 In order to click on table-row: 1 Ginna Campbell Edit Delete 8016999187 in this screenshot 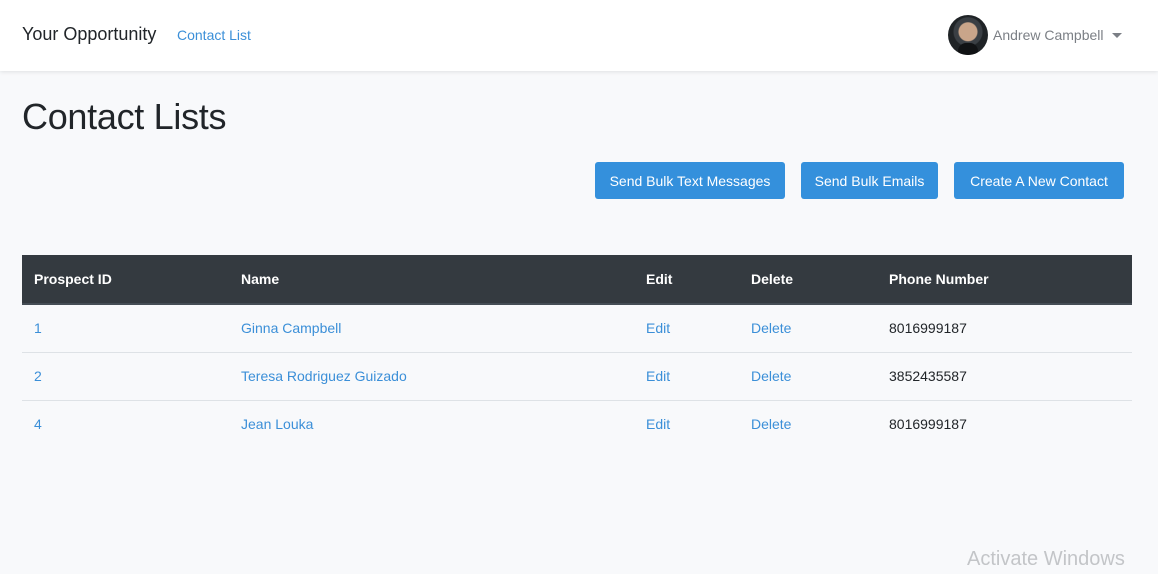, I will do `click(577, 328)`.